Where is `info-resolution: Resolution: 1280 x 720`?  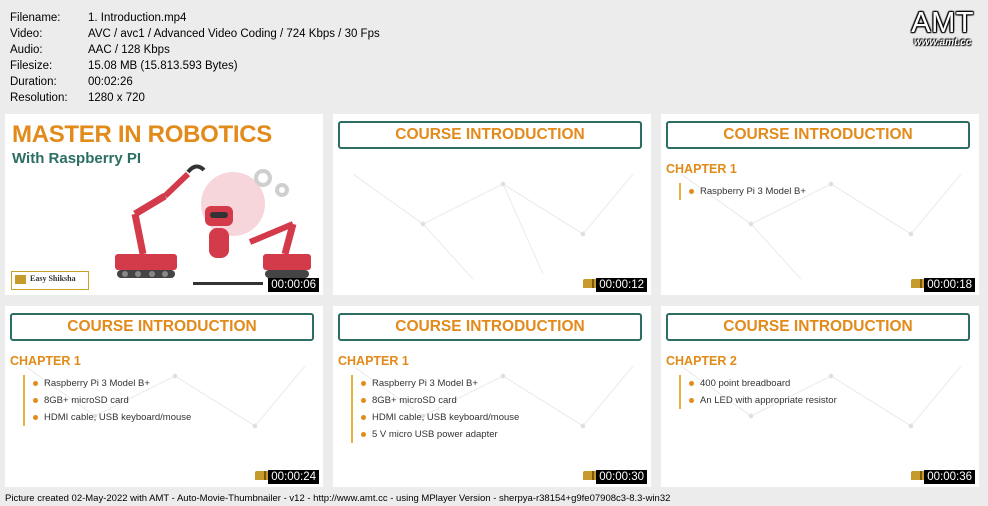 info-resolution: Resolution: 1280 x 720 is located at coordinates (77, 97).